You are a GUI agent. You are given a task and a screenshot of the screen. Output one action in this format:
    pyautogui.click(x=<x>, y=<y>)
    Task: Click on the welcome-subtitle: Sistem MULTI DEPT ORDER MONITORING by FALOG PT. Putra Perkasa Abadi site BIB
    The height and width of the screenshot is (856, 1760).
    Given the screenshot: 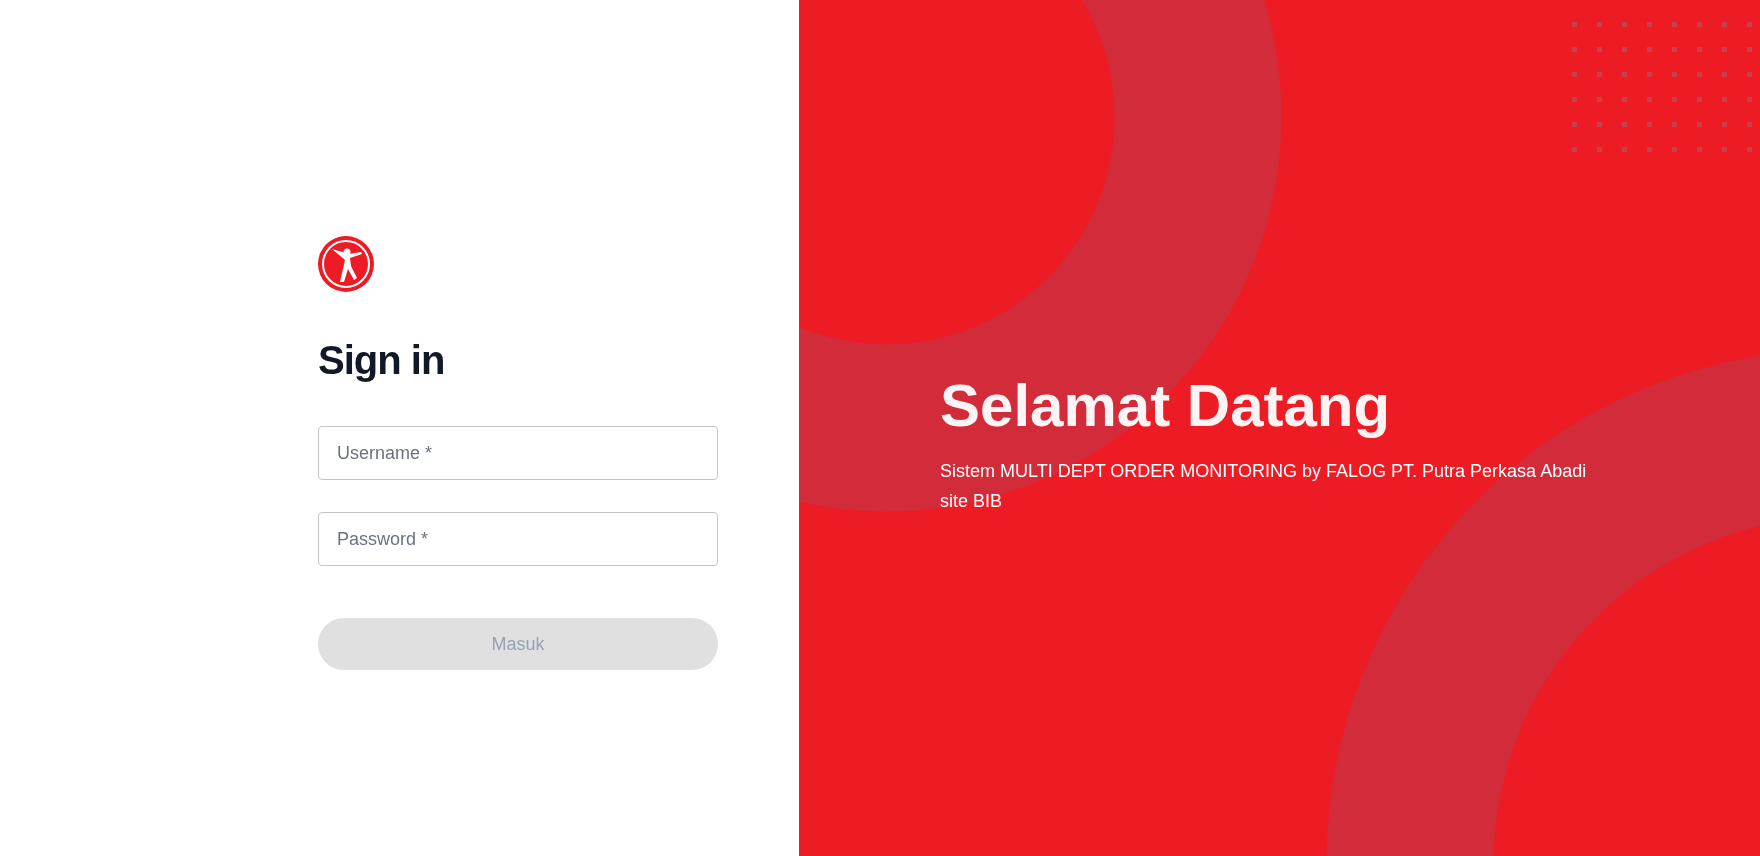 What is the action you would take?
    pyautogui.click(x=1264, y=486)
    